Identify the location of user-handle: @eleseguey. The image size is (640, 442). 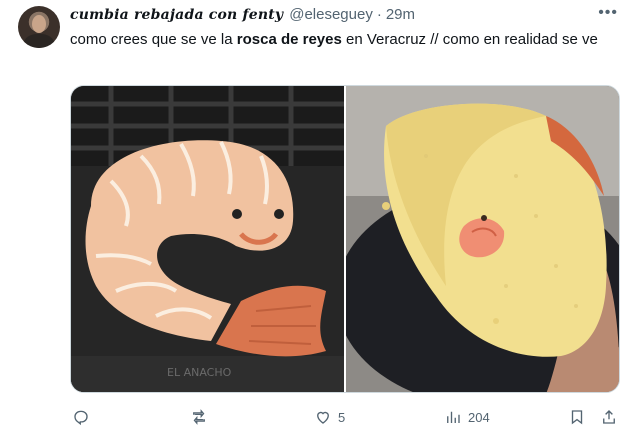
(331, 14).